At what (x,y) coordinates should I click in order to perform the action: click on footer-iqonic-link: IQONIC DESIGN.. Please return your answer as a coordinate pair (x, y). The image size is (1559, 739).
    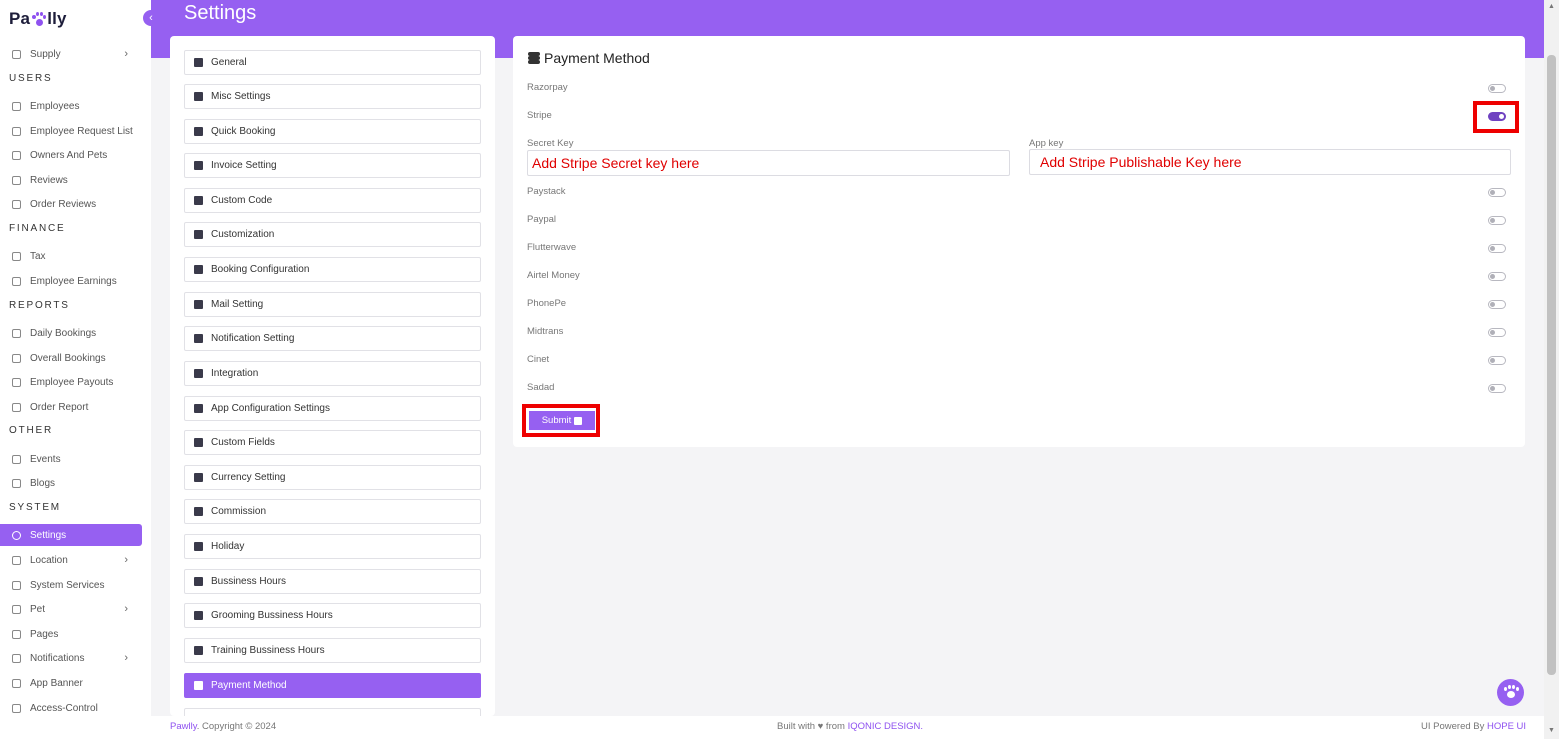
    Looking at the image, I should click on (885, 726).